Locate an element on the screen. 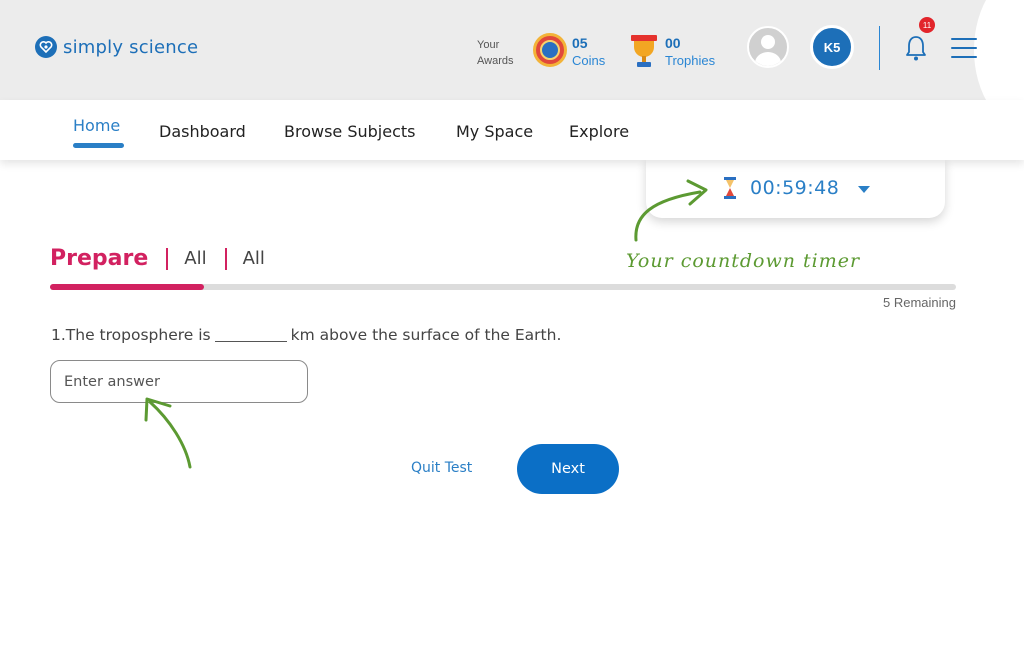 The image size is (1024, 661). breadcrumb: Prepare All All is located at coordinates (157, 258).